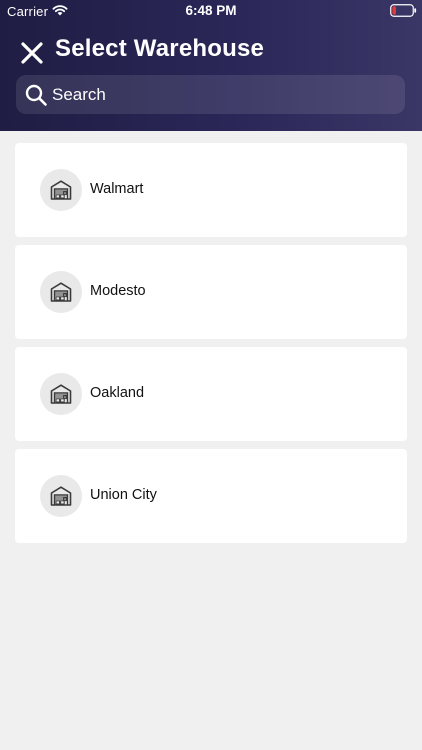 The height and width of the screenshot is (750, 422). I want to click on search-icon, so click(36, 95).